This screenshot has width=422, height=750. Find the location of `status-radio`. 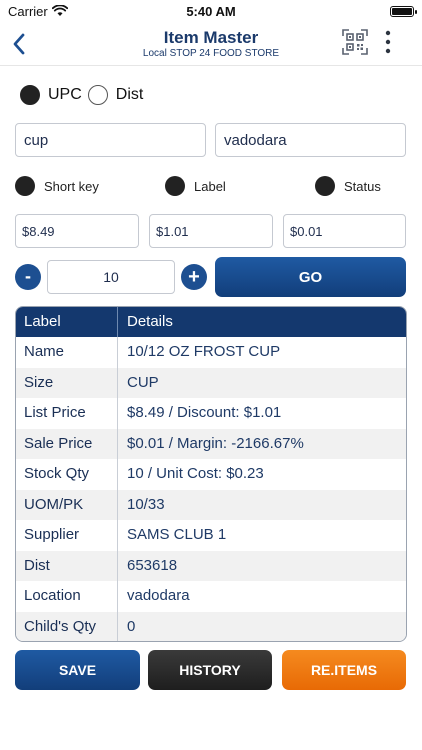

status-radio is located at coordinates (325, 186).